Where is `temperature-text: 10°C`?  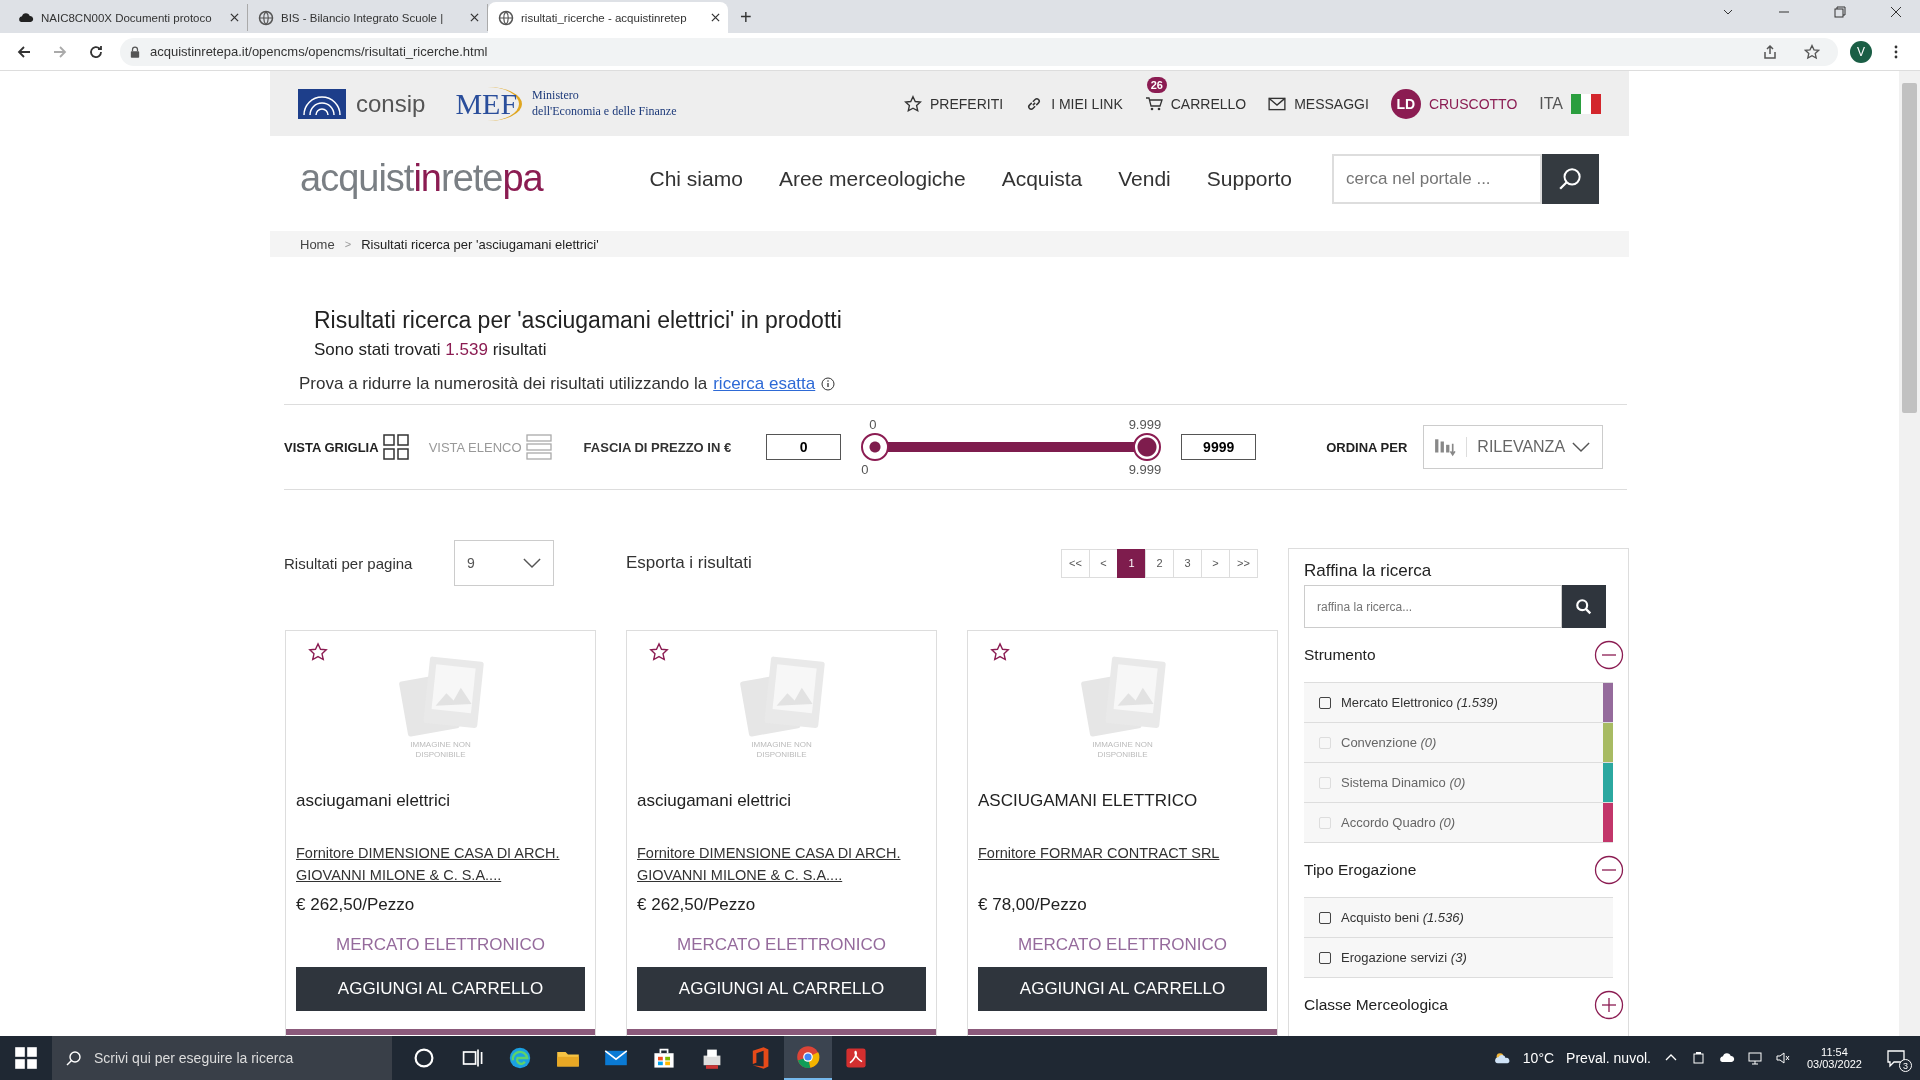
temperature-text: 10°C is located at coordinates (1538, 1058).